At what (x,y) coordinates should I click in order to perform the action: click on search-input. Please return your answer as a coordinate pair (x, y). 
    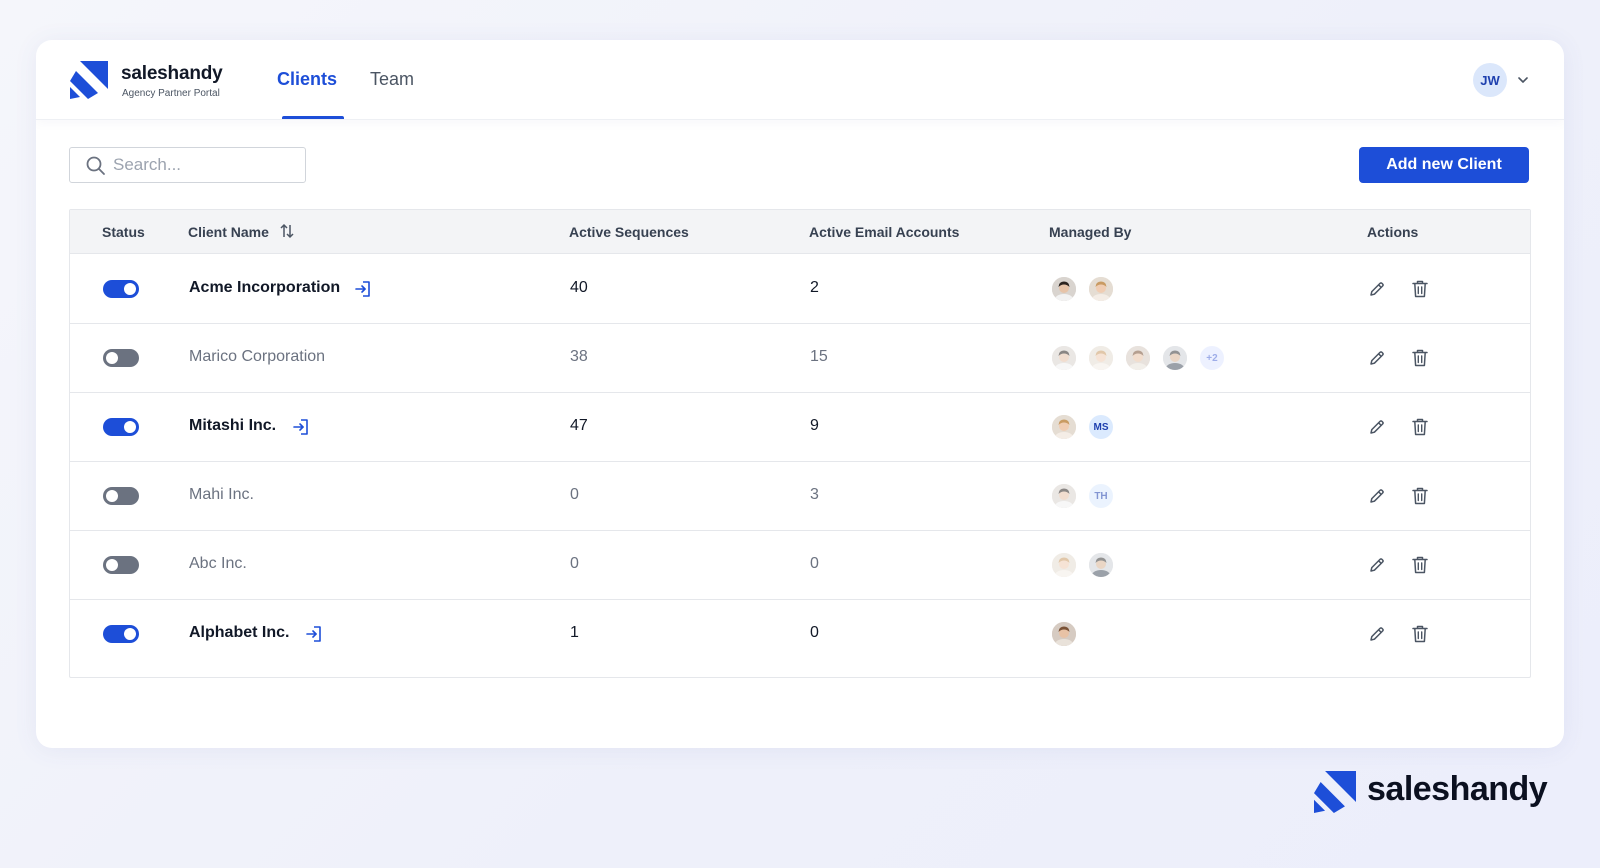
    Looking at the image, I should click on (205, 165).